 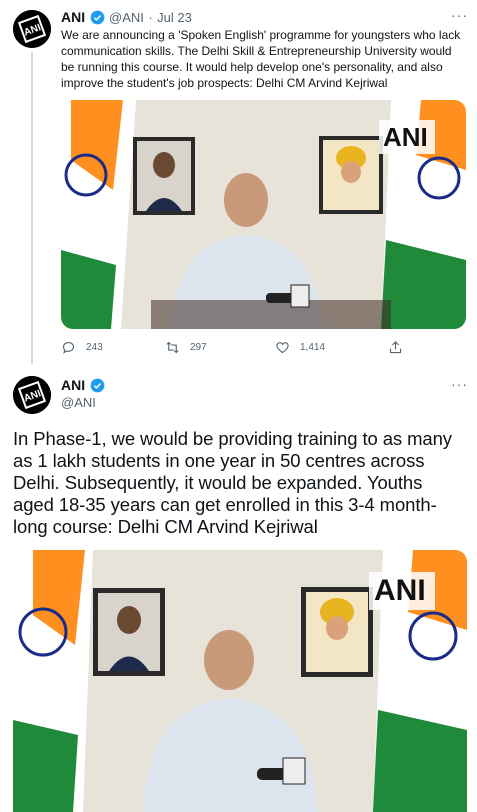 I want to click on like-icon, so click(x=282, y=348).